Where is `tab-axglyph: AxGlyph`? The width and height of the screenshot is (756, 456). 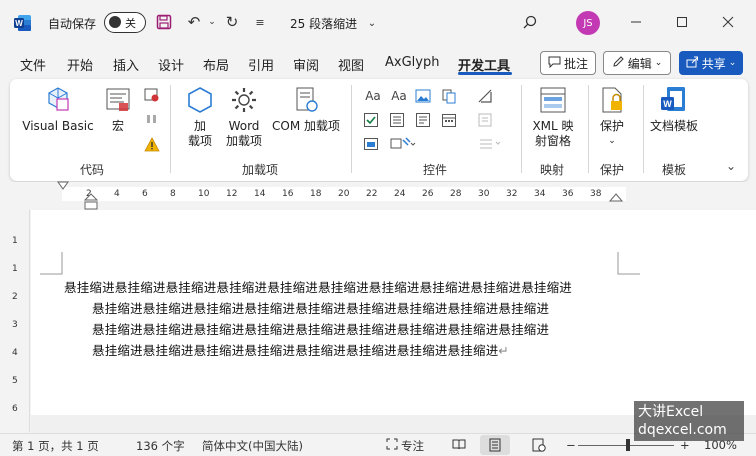 tab-axglyph: AxGlyph is located at coordinates (412, 62).